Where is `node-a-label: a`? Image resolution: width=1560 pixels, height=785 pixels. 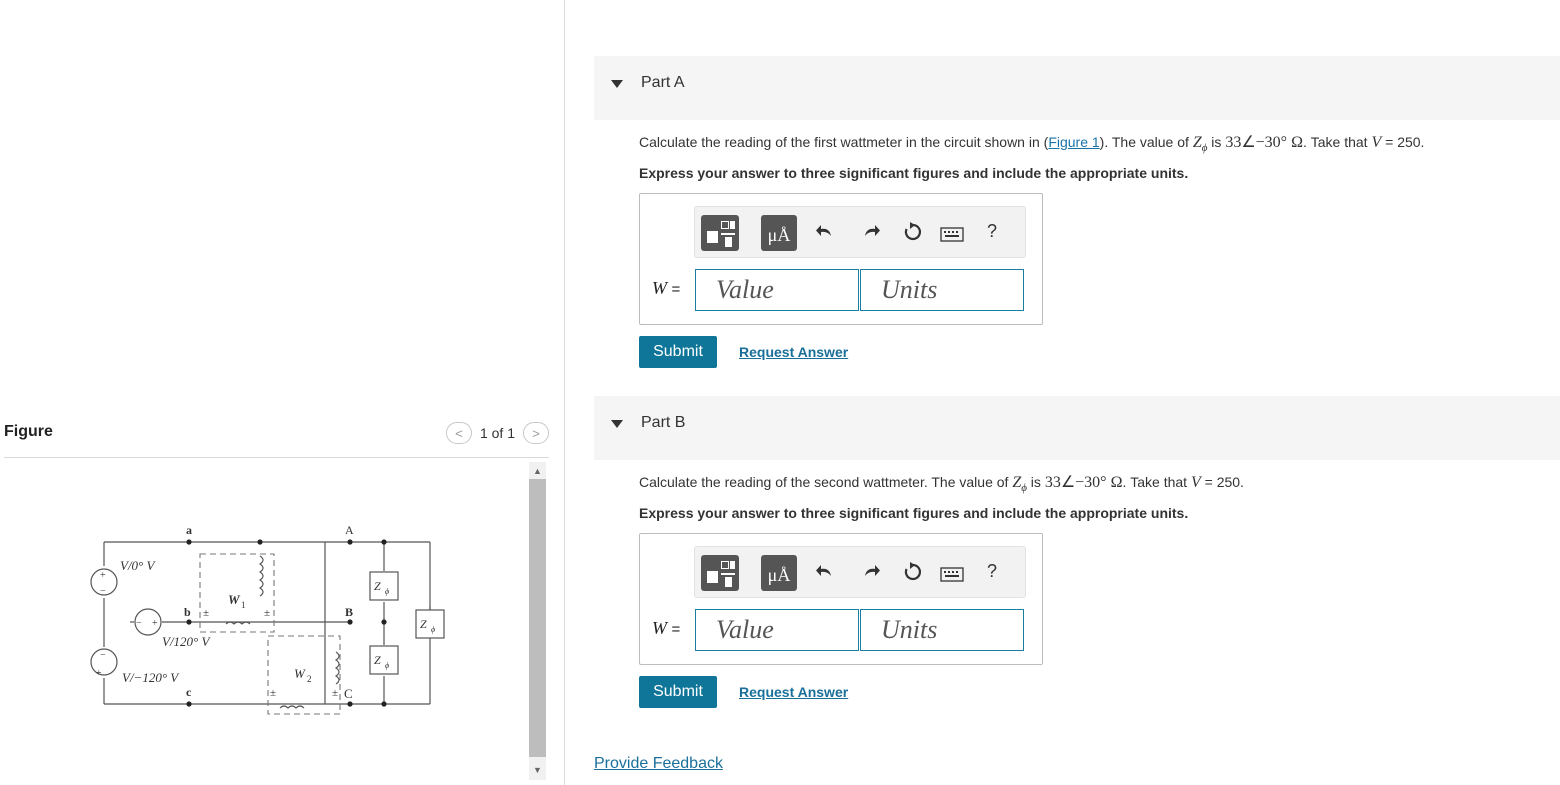
node-a-label: a is located at coordinates (189, 530).